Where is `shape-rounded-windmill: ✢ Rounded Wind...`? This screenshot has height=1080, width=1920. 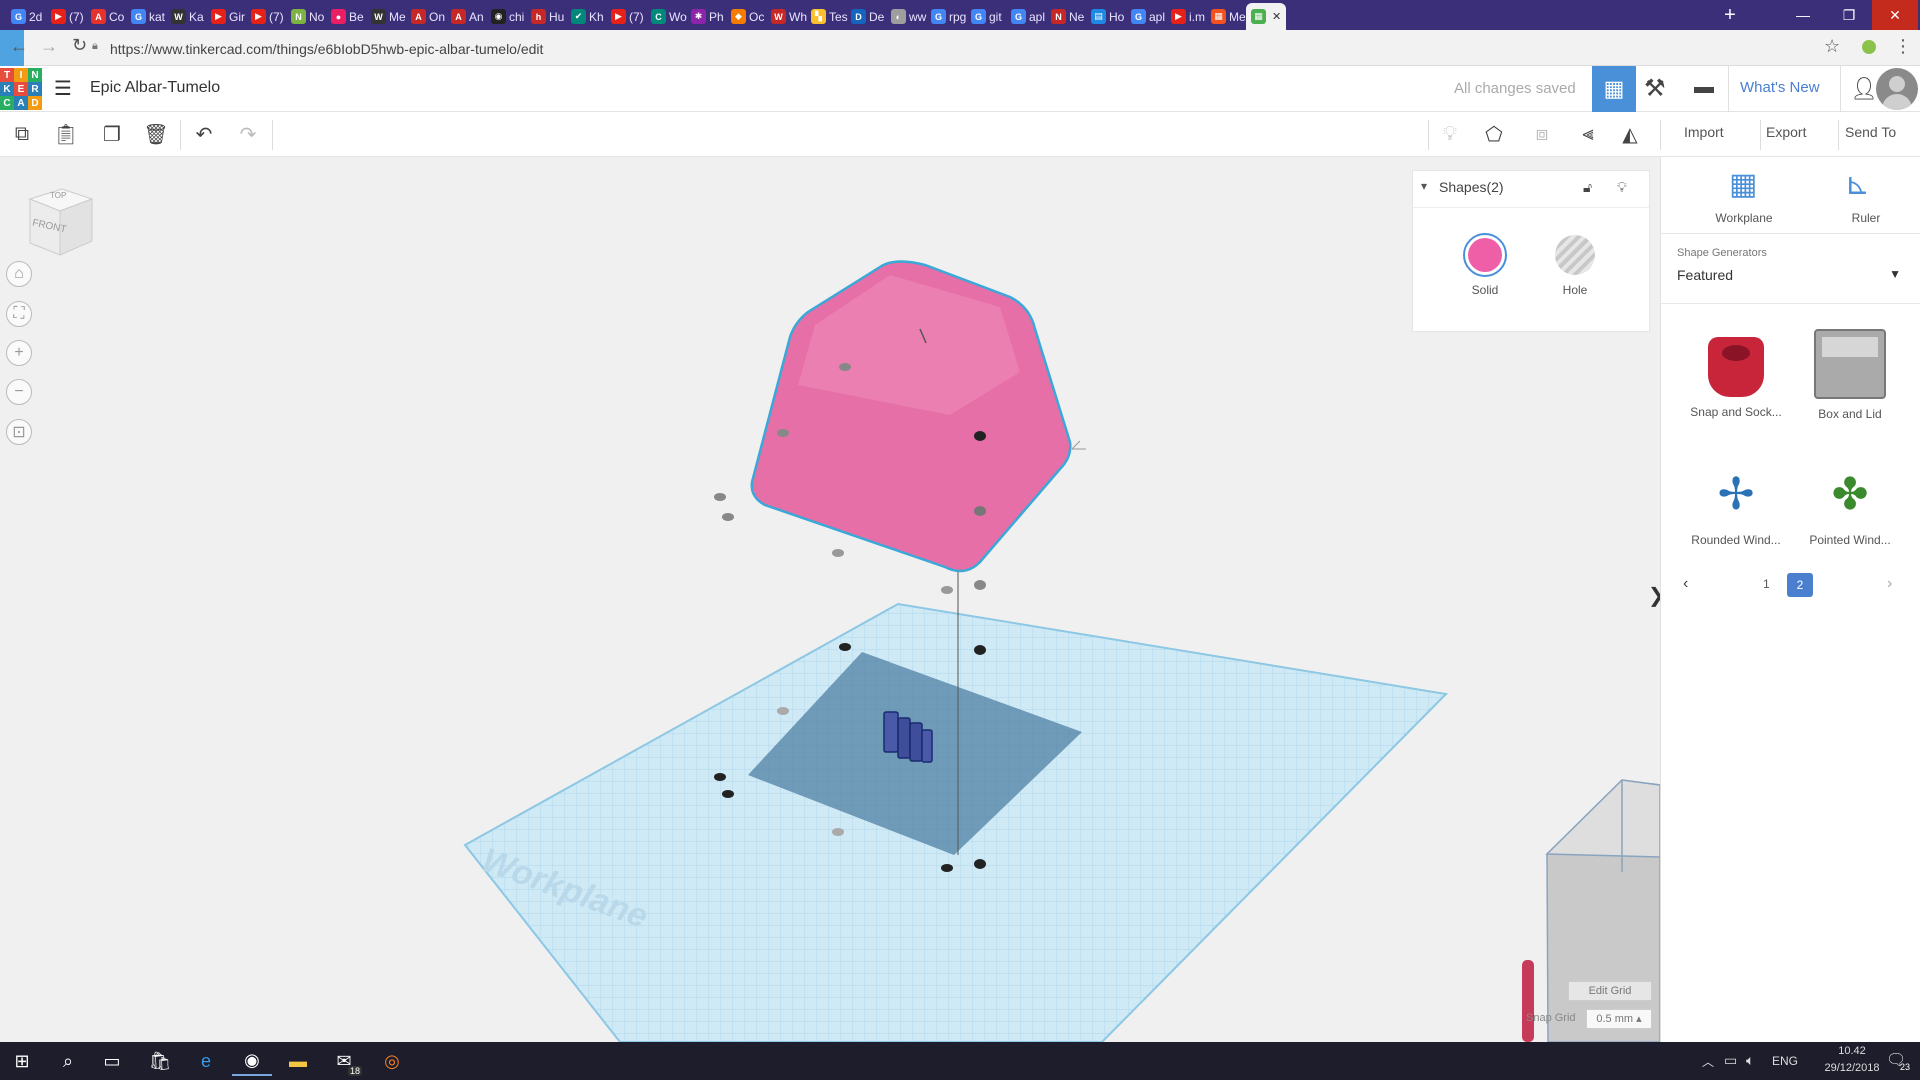 shape-rounded-windmill: ✢ Rounded Wind... is located at coordinates (1736, 517).